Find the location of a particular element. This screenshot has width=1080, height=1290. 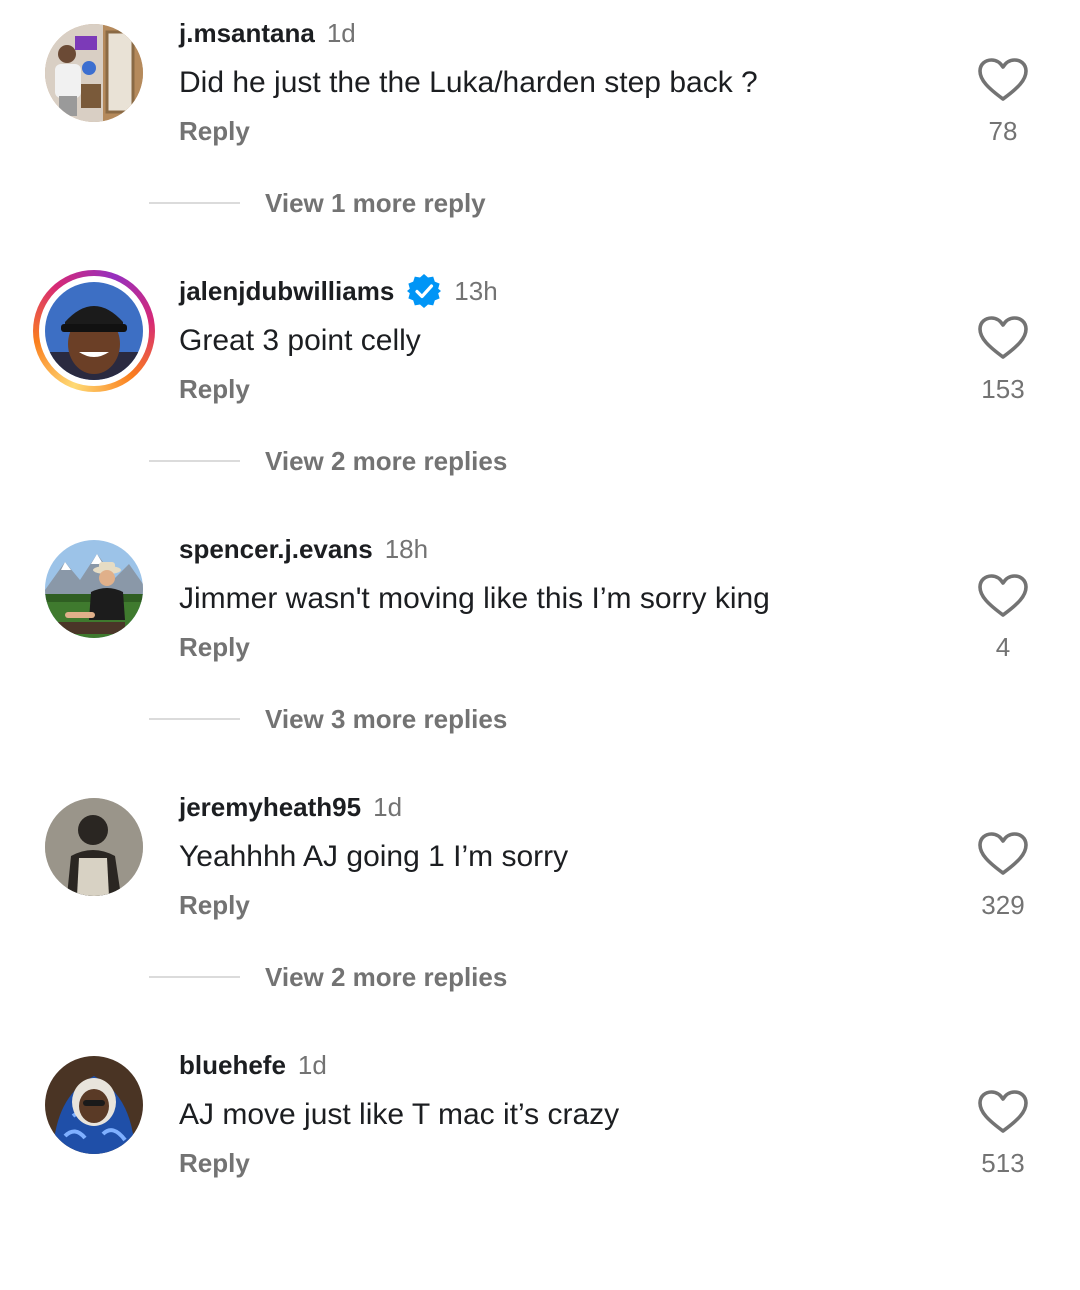

avatar-story-ring is located at coordinates (94, 331).